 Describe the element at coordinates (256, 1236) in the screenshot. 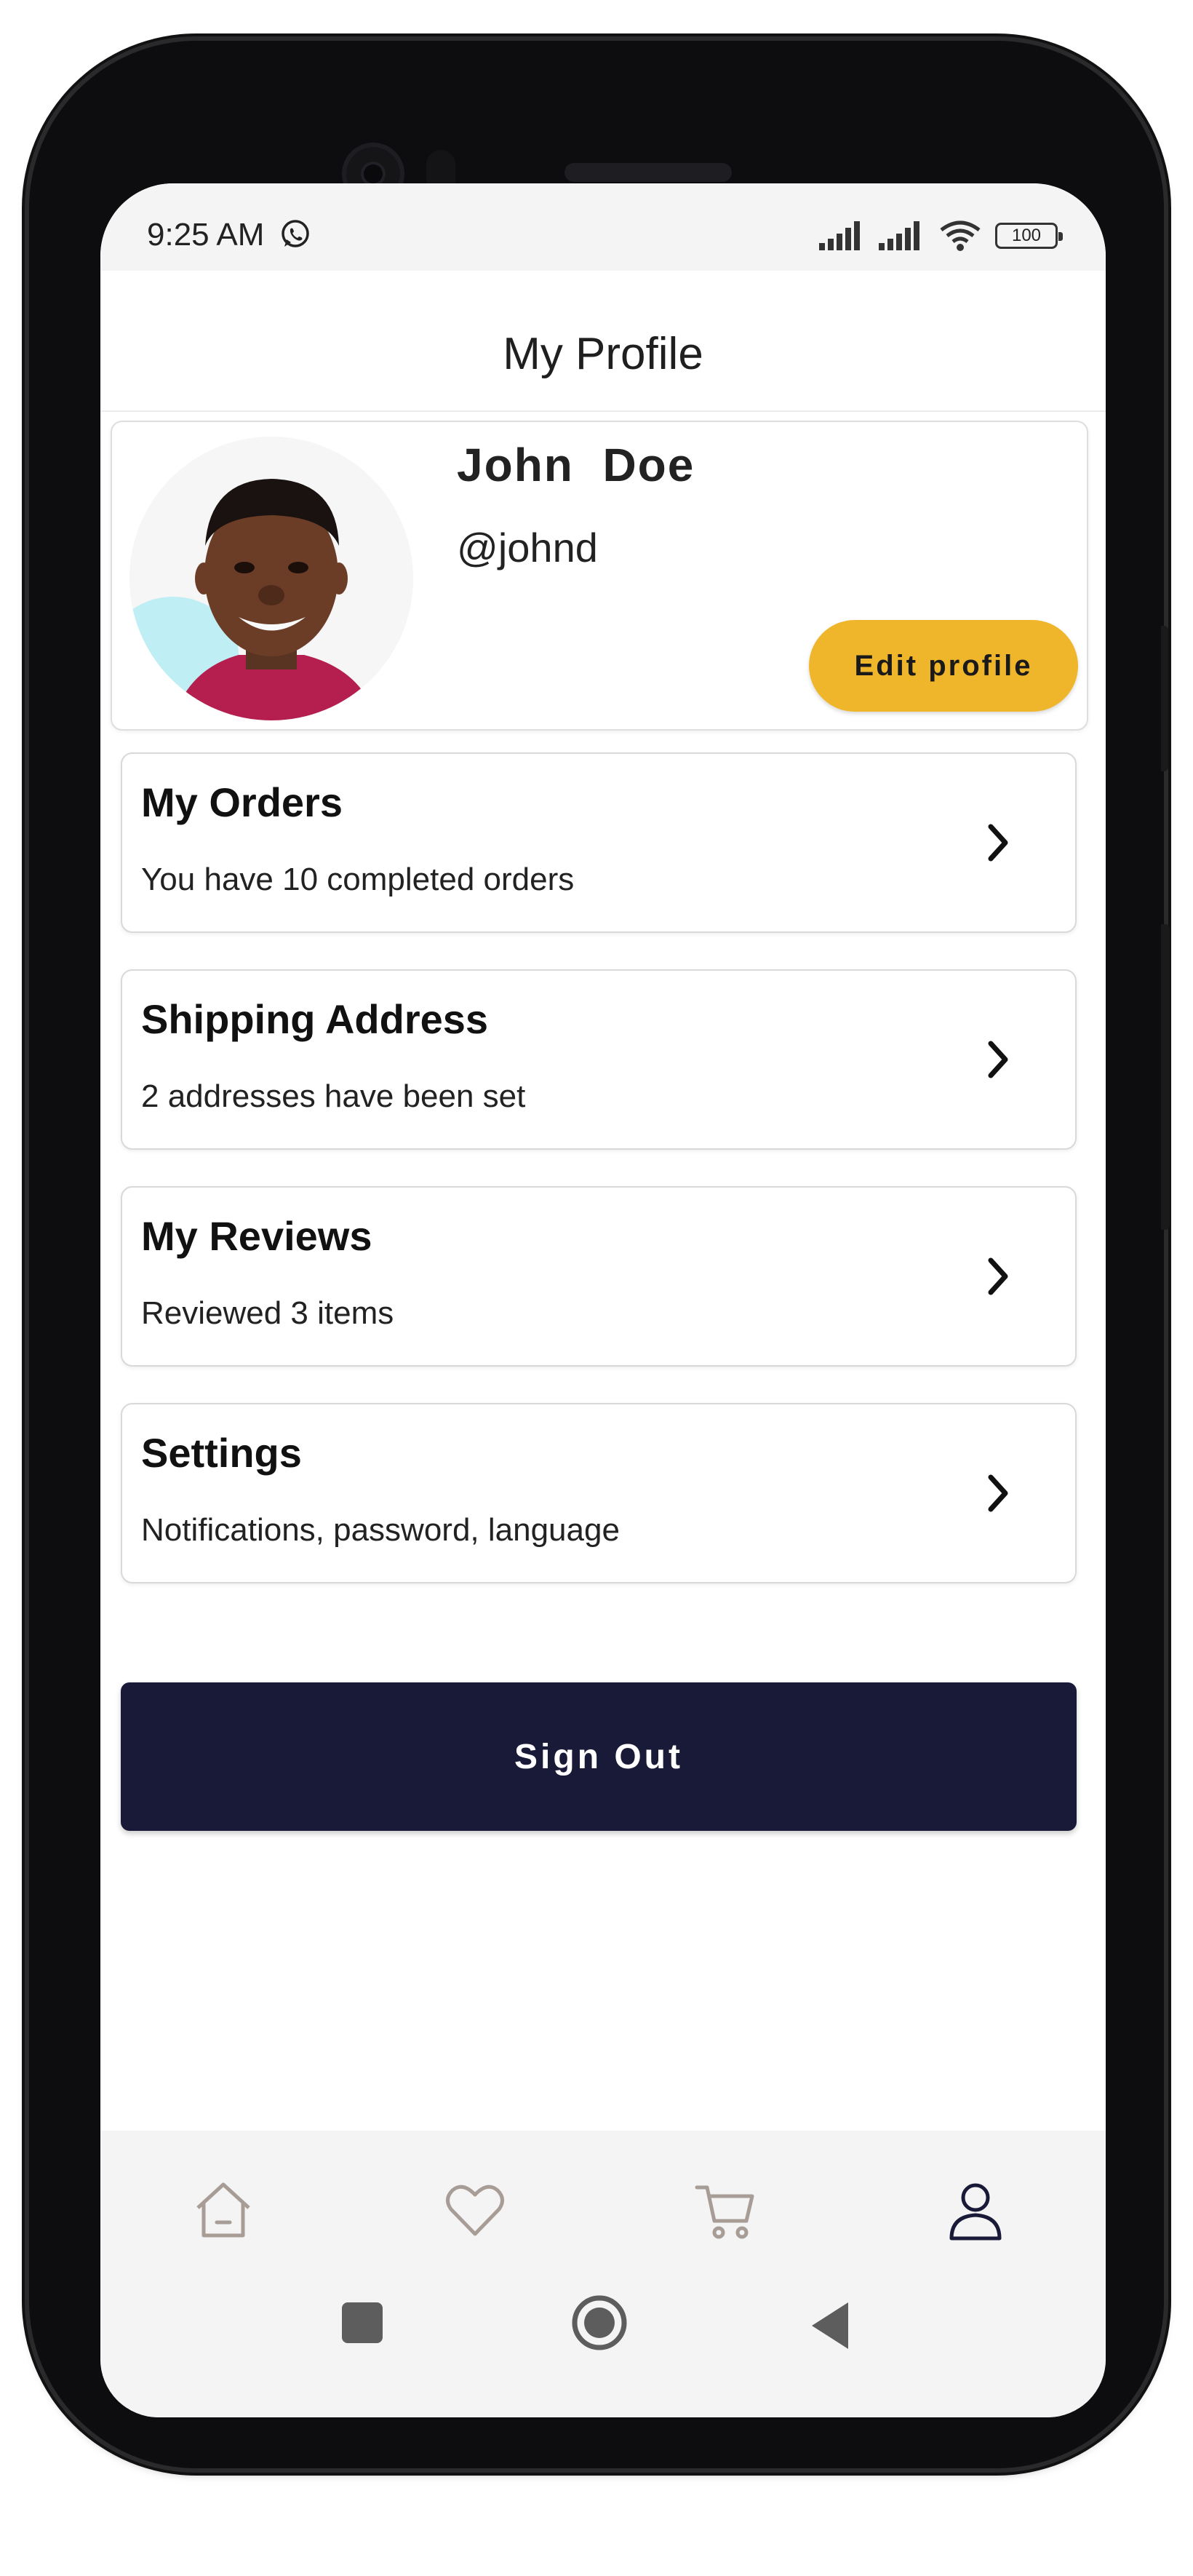

I see `menu-item-title: My Reviews` at that location.